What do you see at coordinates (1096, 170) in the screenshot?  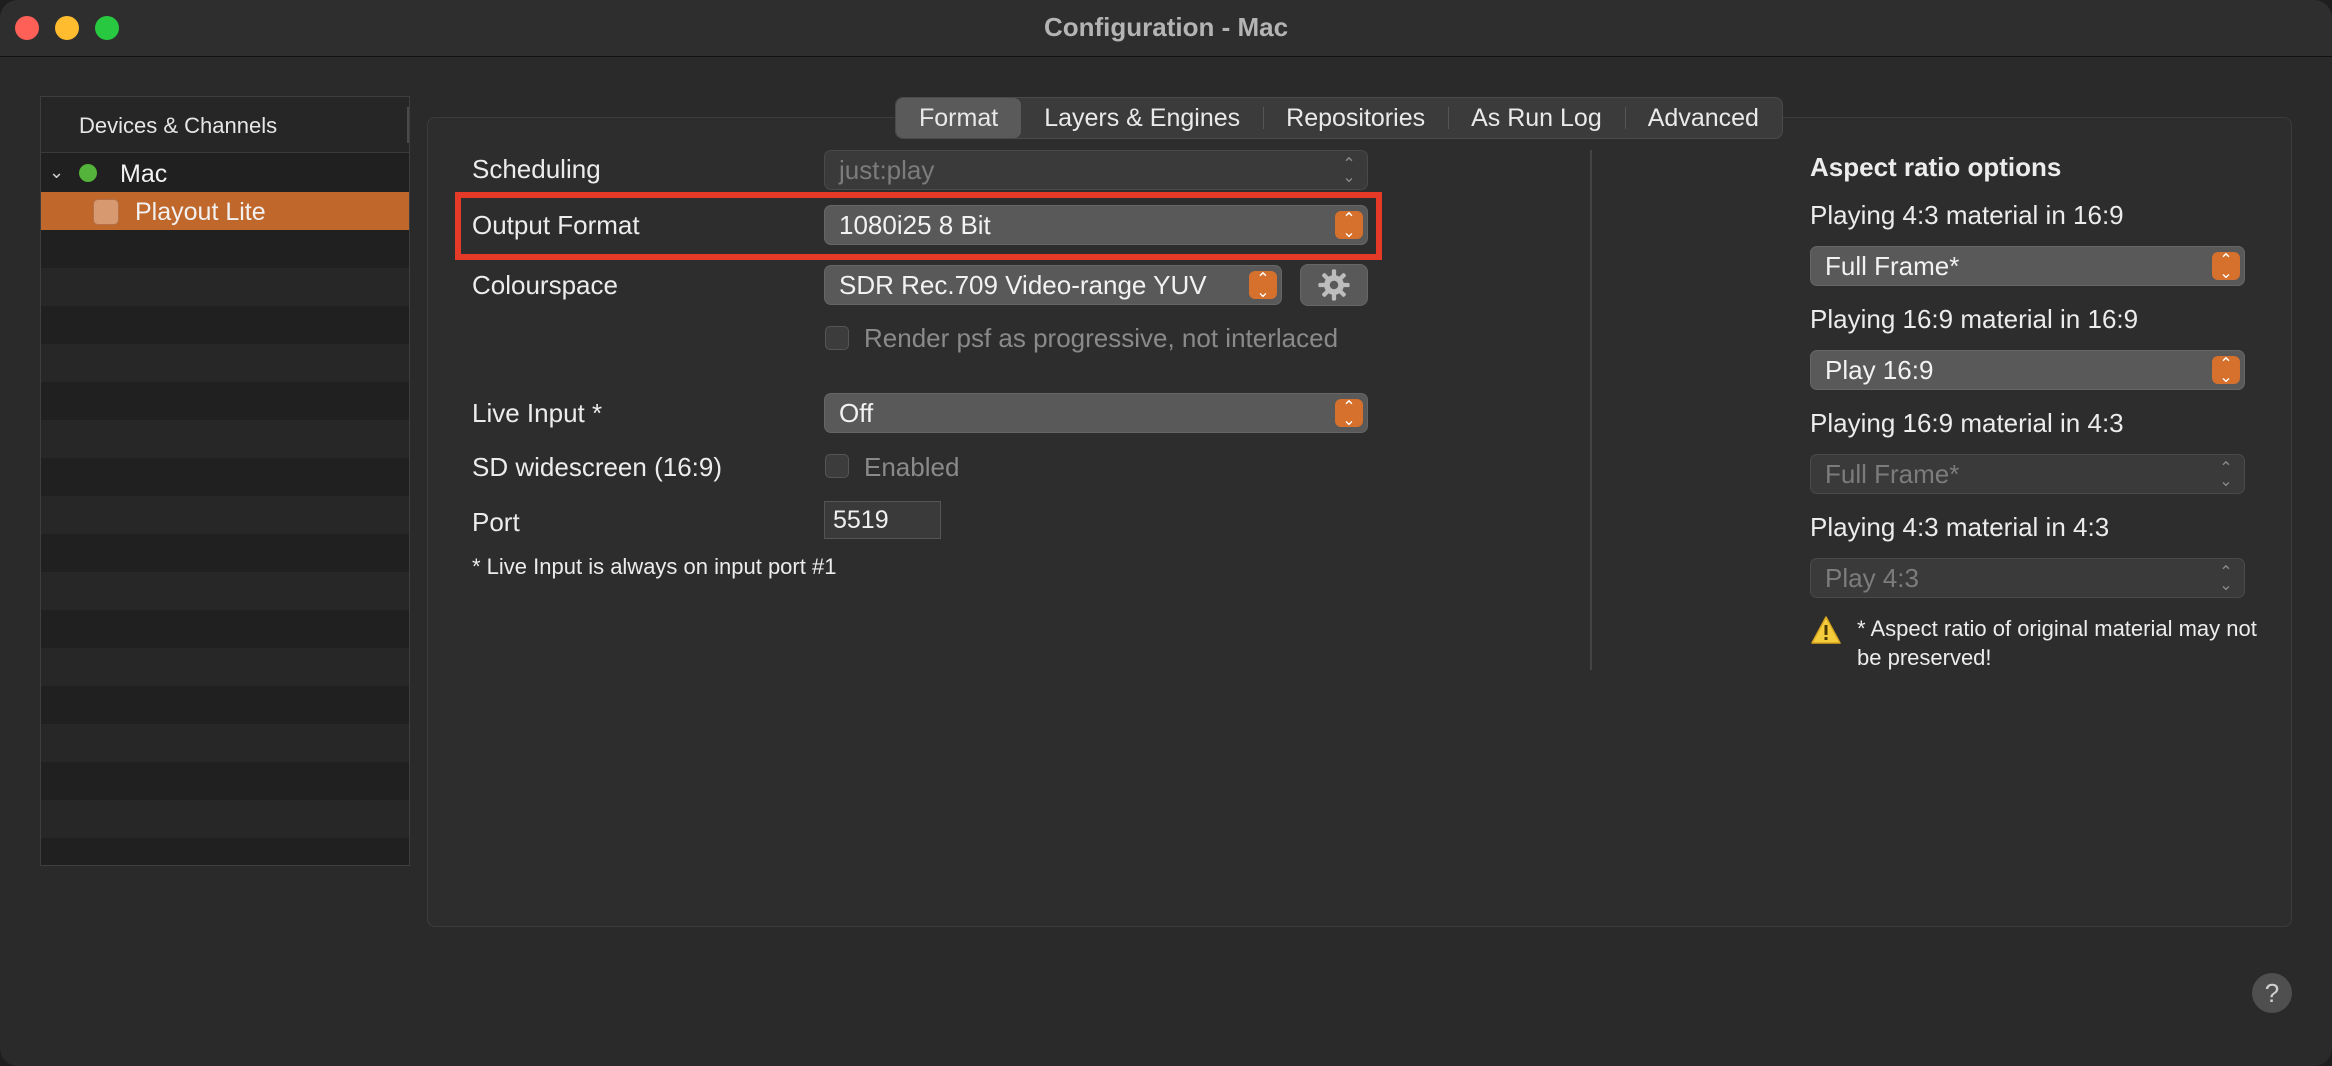 I see `scheduling-select: just:play ⌃ ⌄` at bounding box center [1096, 170].